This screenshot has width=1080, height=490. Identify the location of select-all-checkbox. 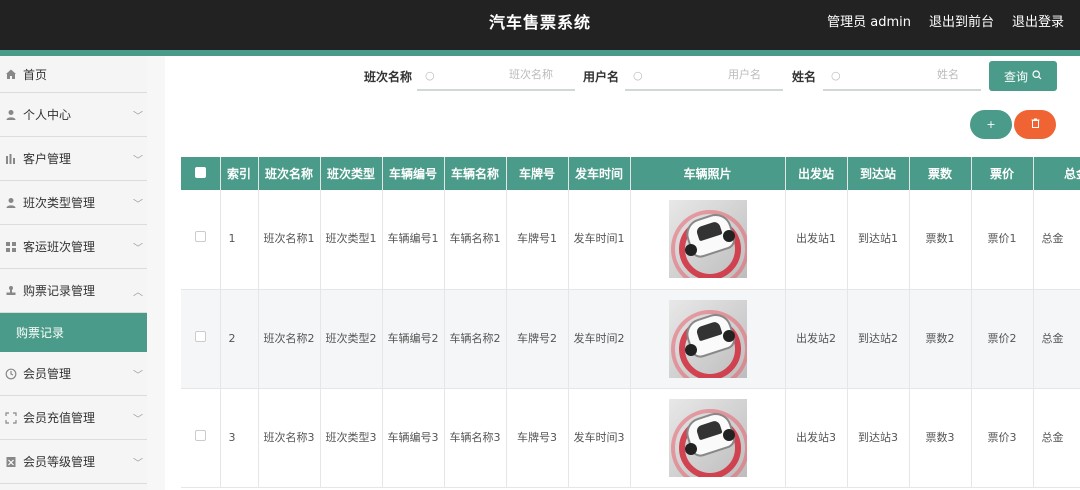
(200, 172).